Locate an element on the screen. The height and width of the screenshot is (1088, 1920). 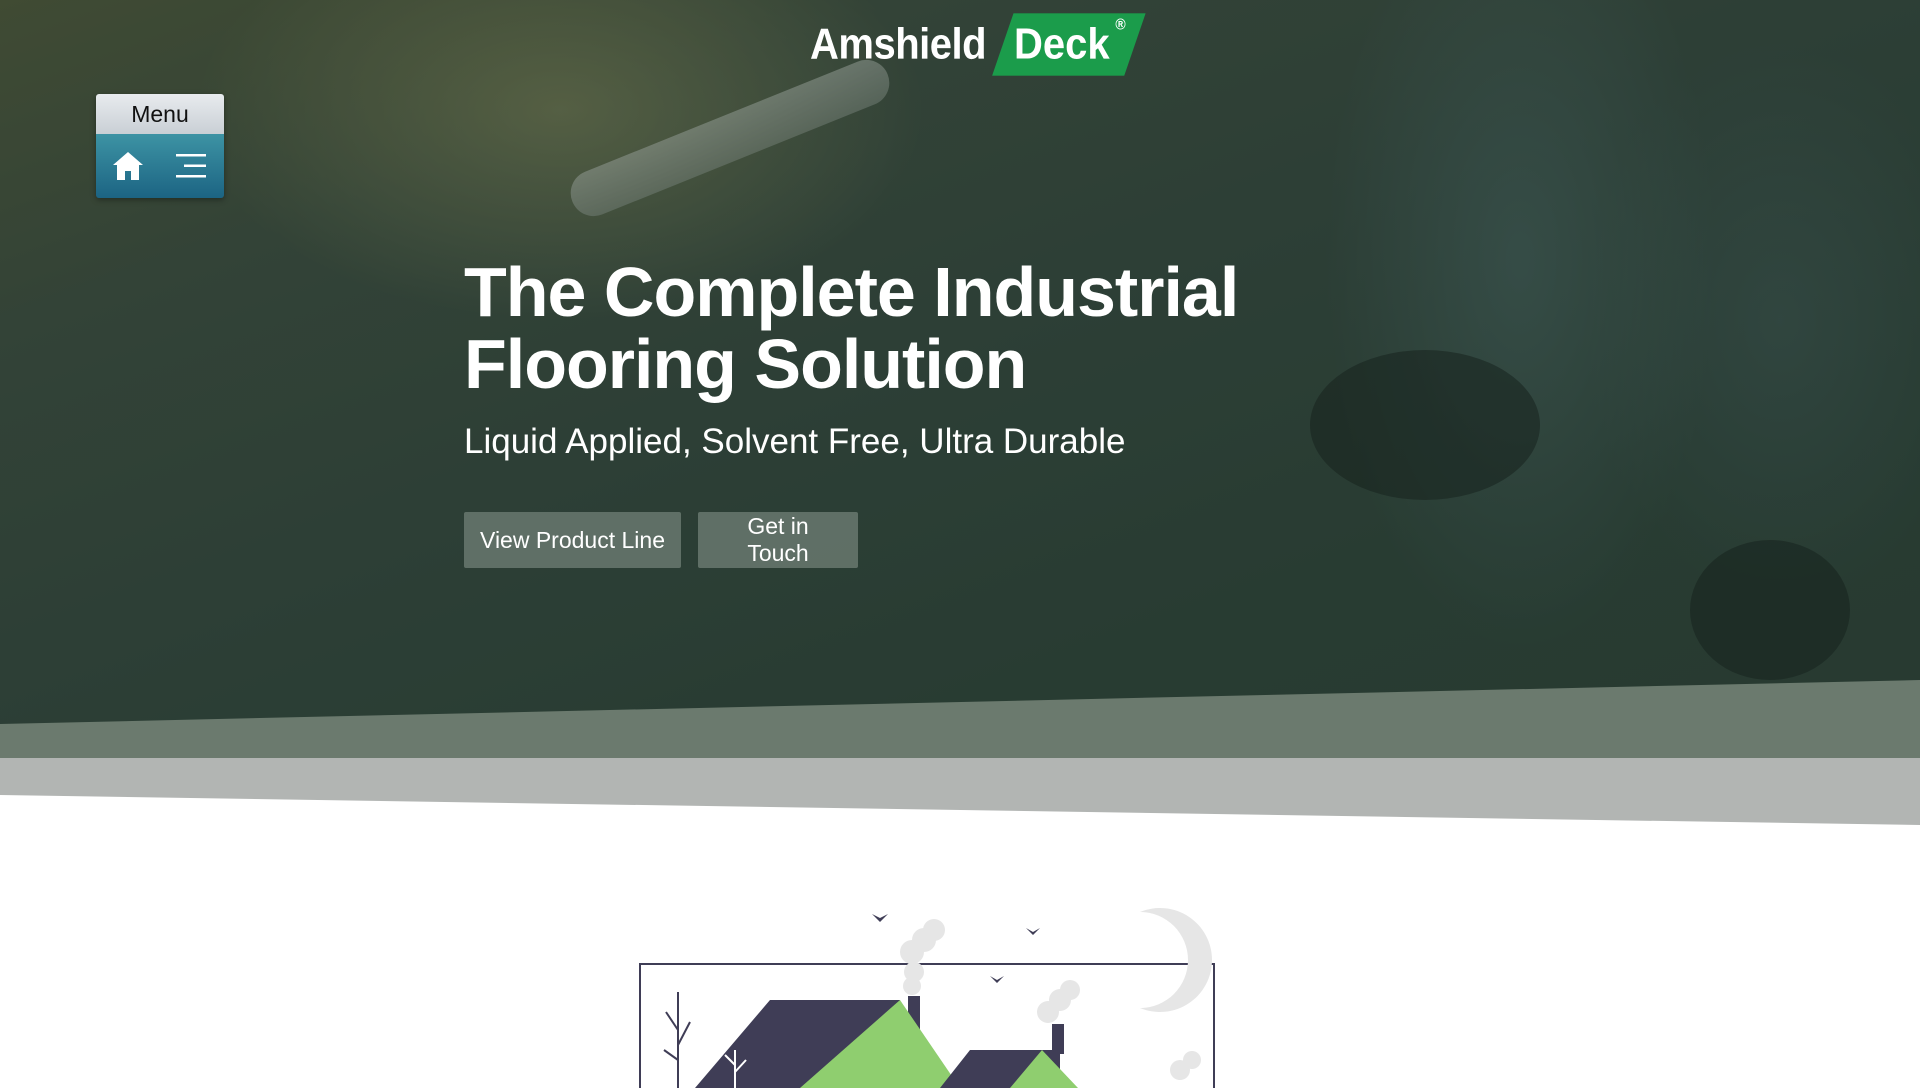
view-product-line-button: View Product Line is located at coordinates (572, 540).